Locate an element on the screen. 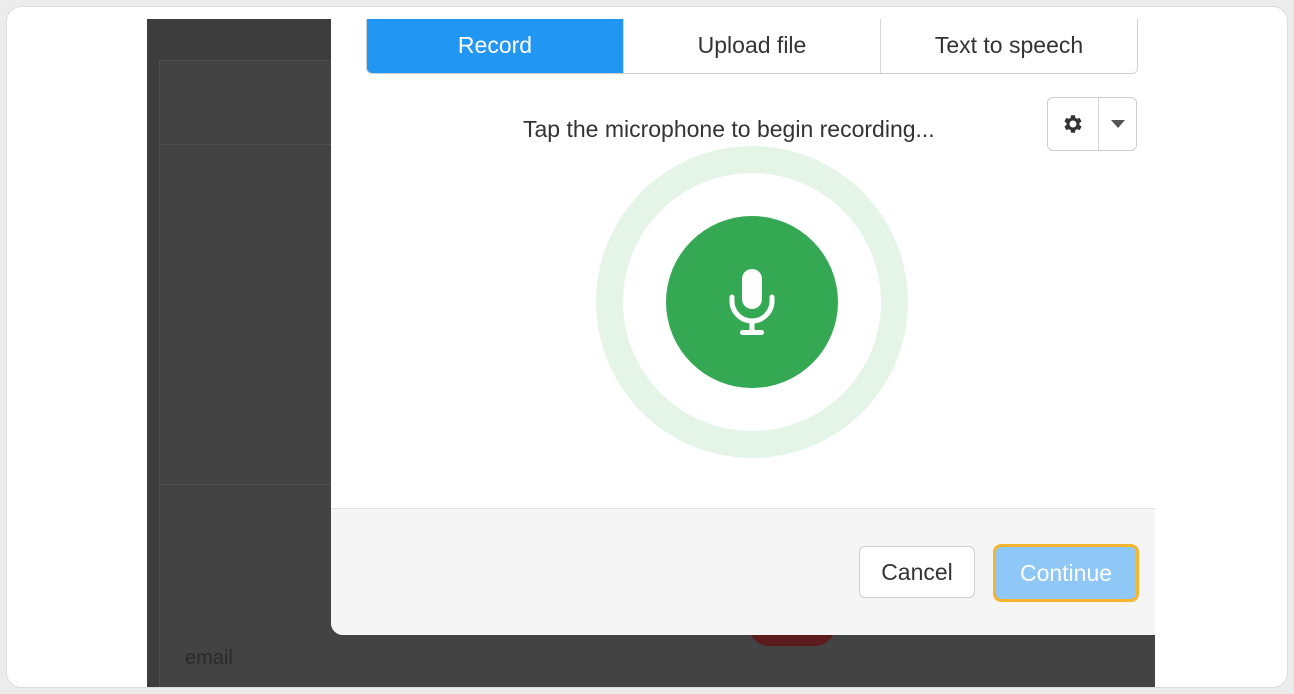  gear-icon is located at coordinates (1073, 124).